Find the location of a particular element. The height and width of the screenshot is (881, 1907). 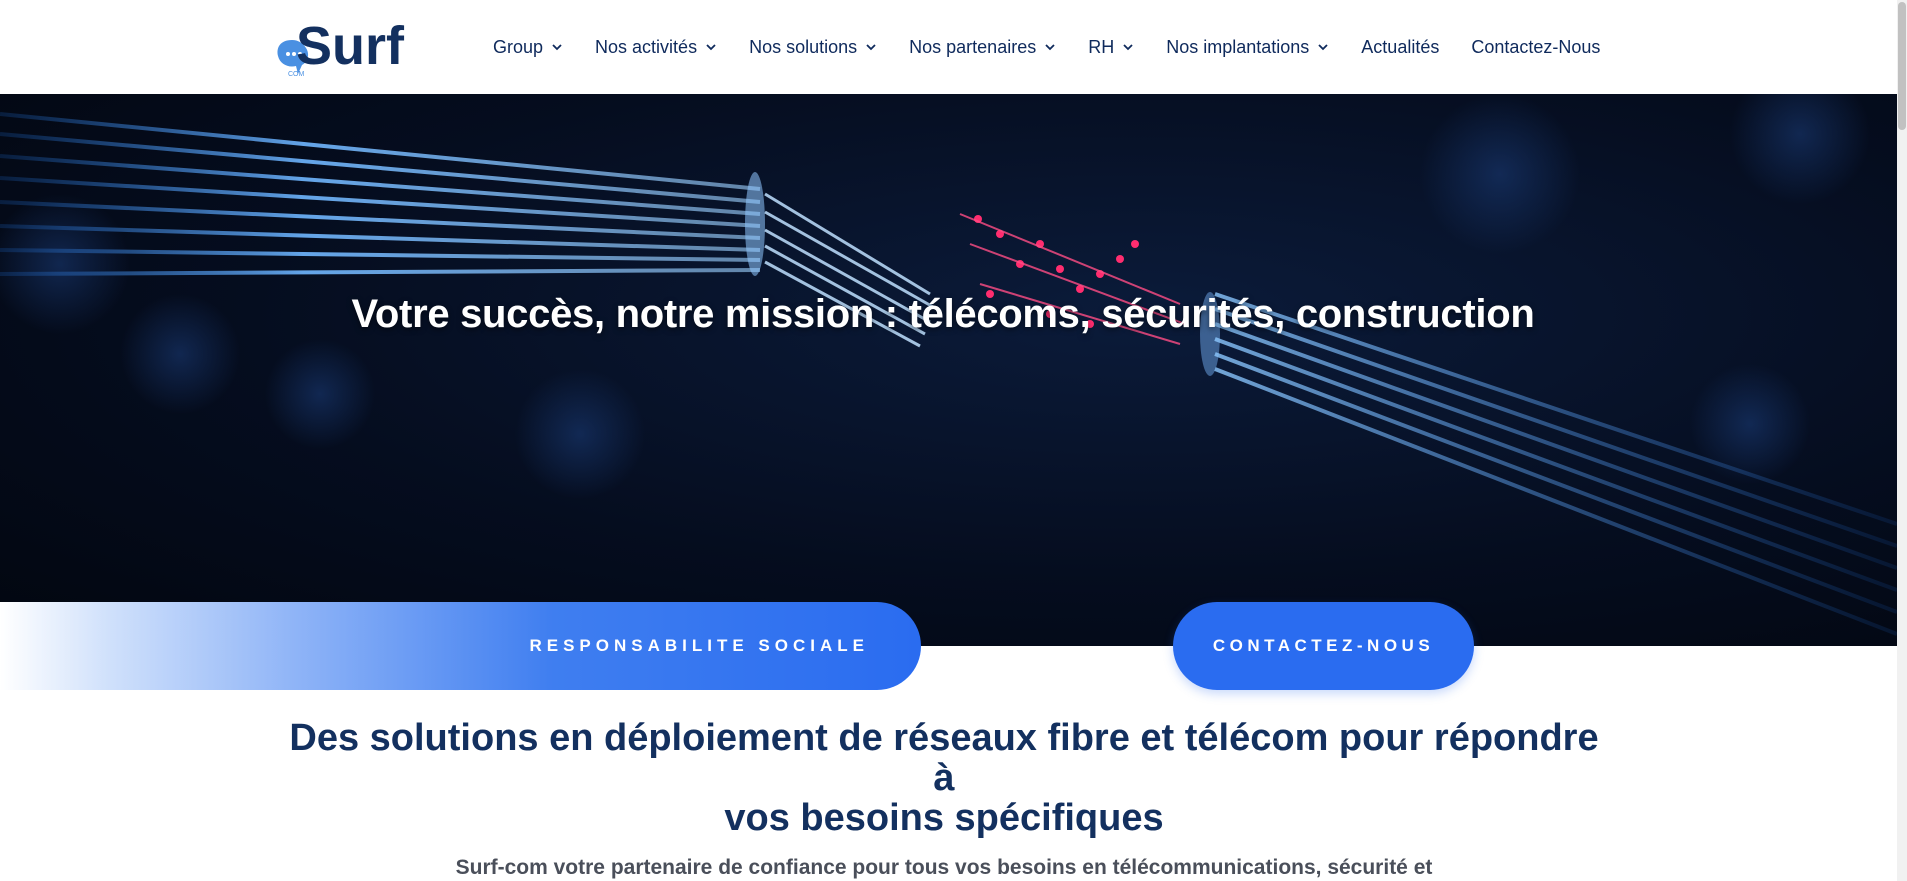

nav-item-label: Nos implantations is located at coordinates (1238, 46).